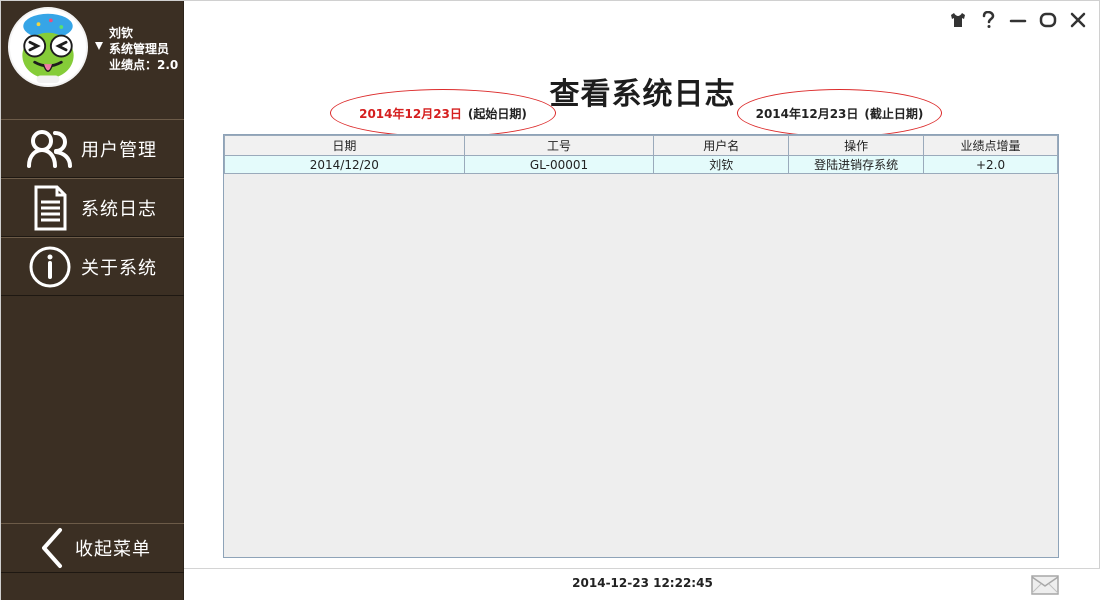 The image size is (1100, 600). I want to click on sidebar-item-user-management: 用户管理, so click(92, 148).